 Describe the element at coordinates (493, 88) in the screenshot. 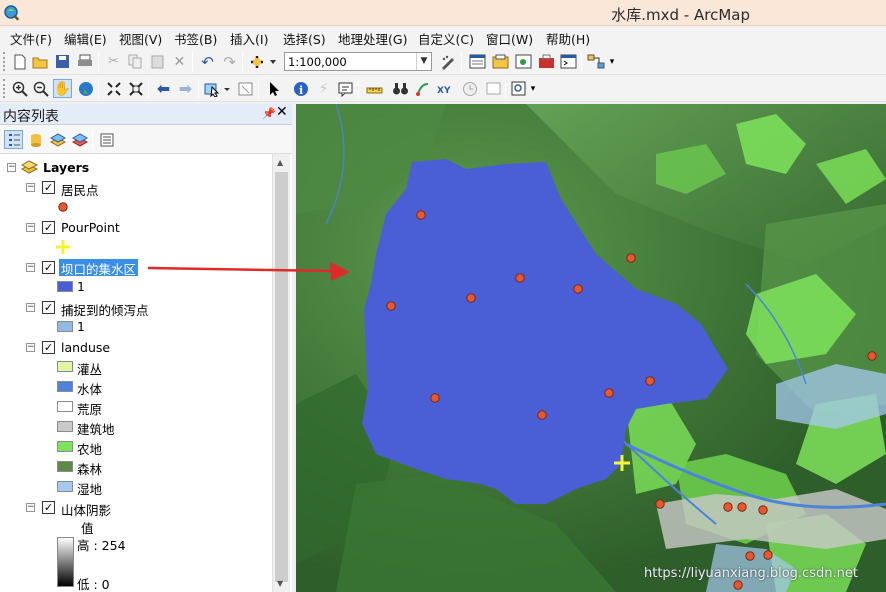

I see `create-viewer-window-icon` at that location.